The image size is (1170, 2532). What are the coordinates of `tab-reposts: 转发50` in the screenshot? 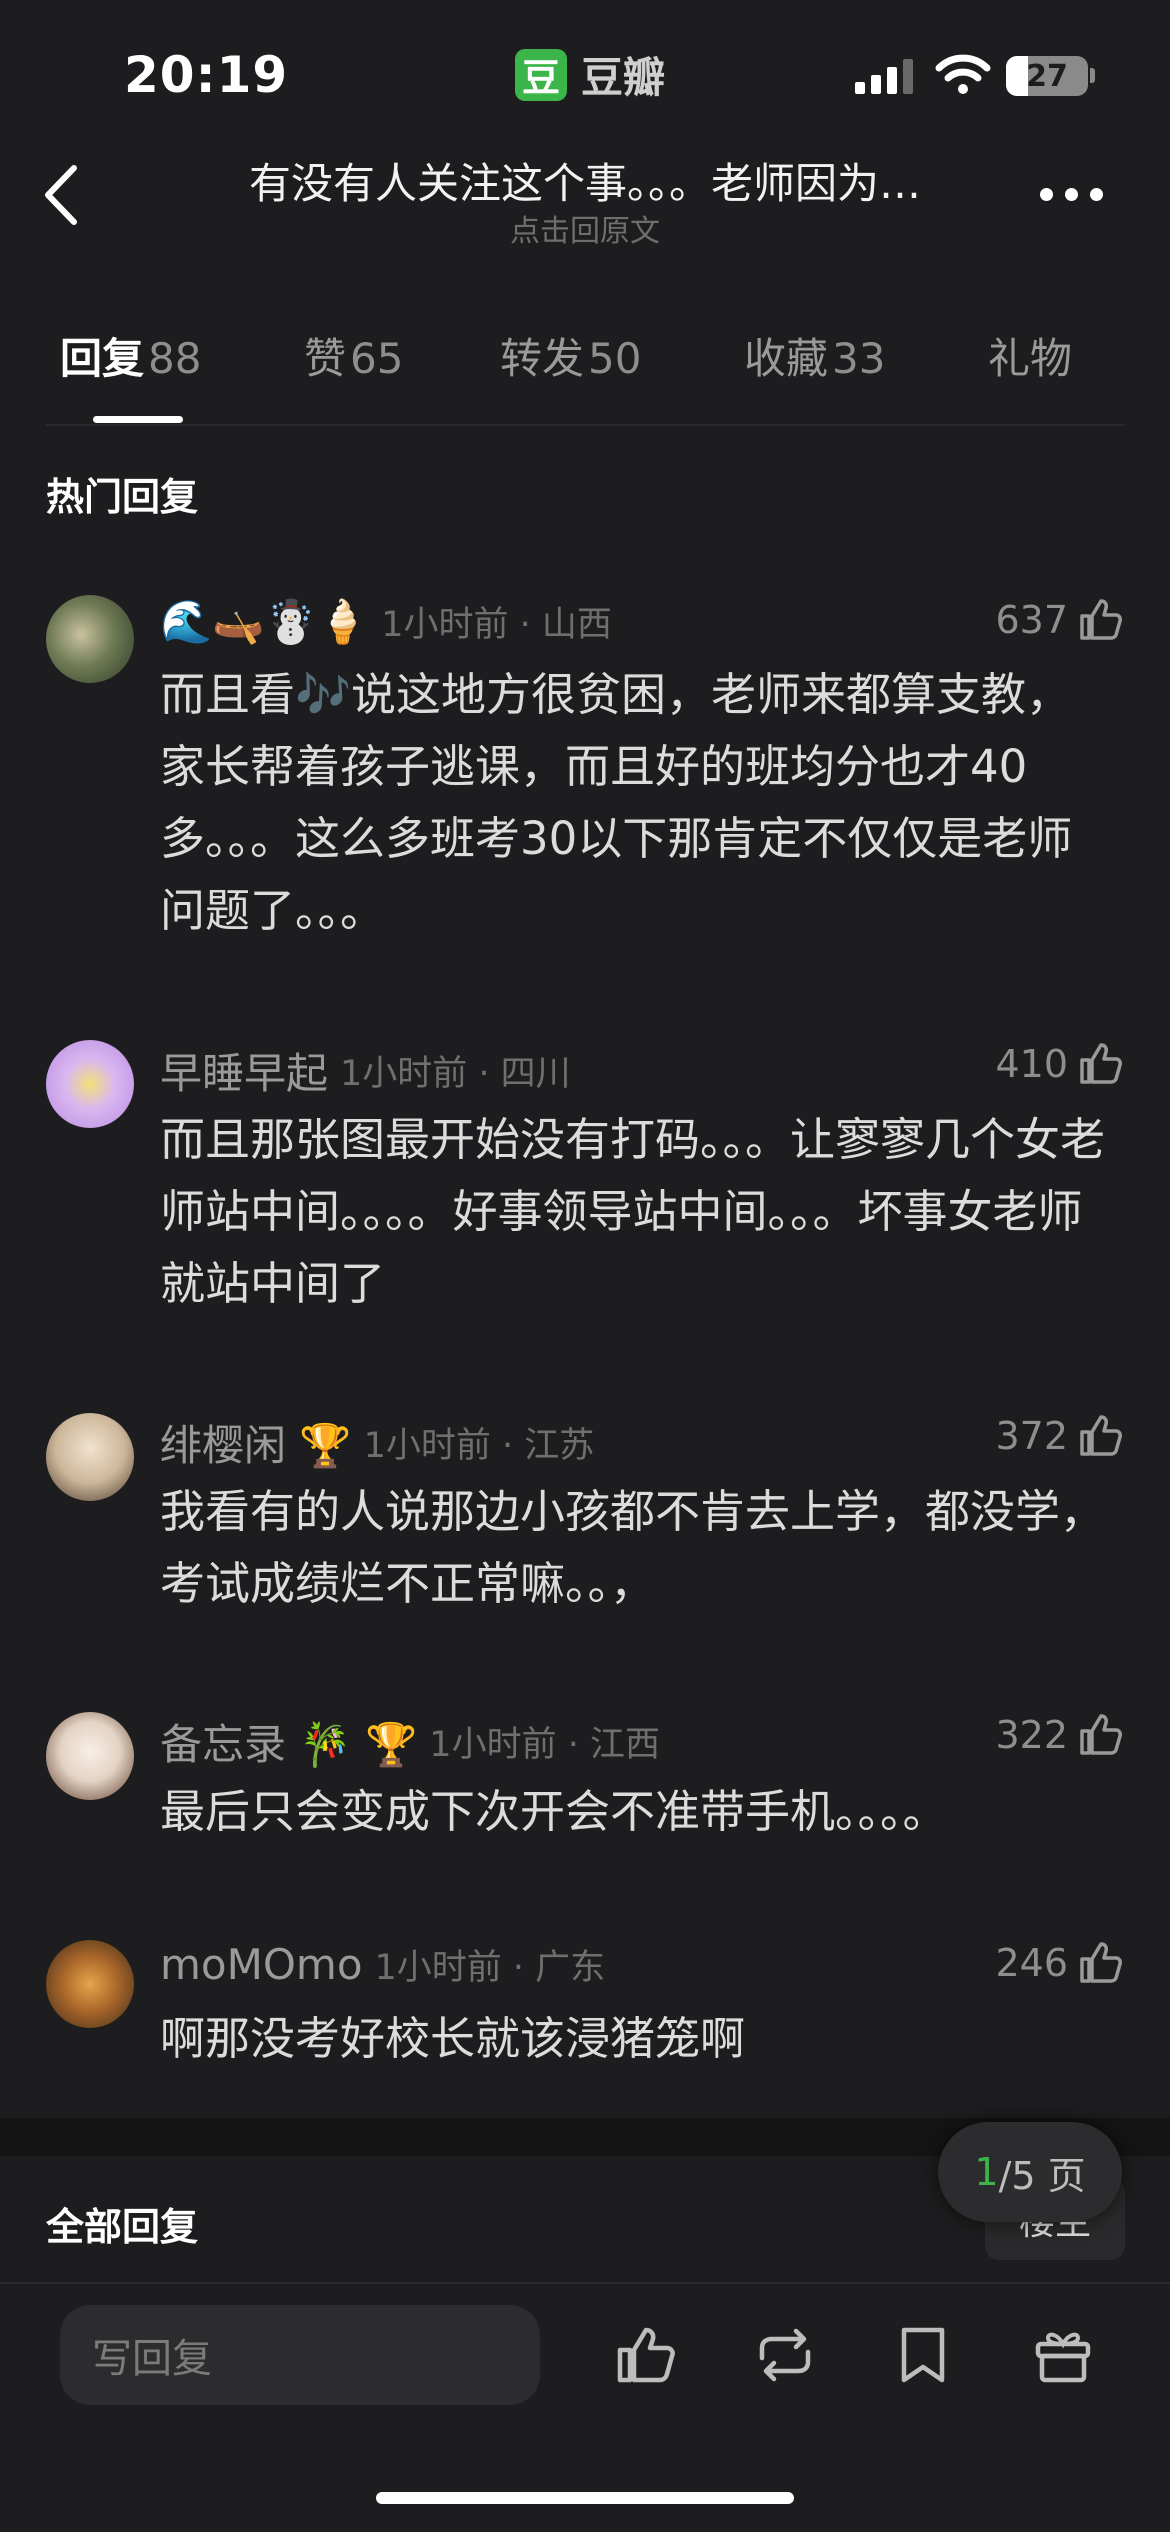 It's located at (570, 355).